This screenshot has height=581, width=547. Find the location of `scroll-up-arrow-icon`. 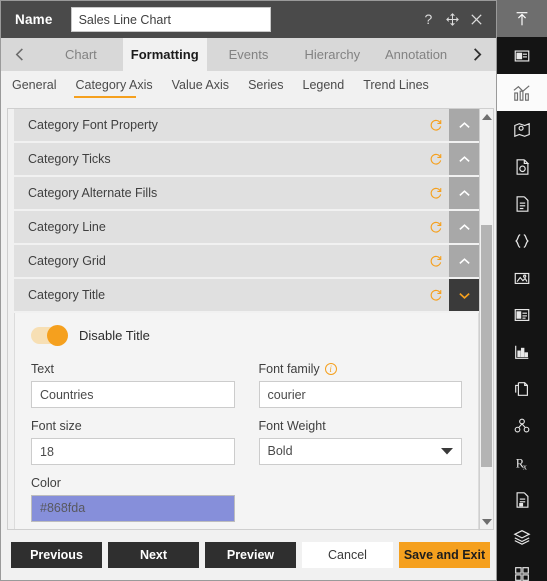

scroll-up-arrow-icon is located at coordinates (486, 116).